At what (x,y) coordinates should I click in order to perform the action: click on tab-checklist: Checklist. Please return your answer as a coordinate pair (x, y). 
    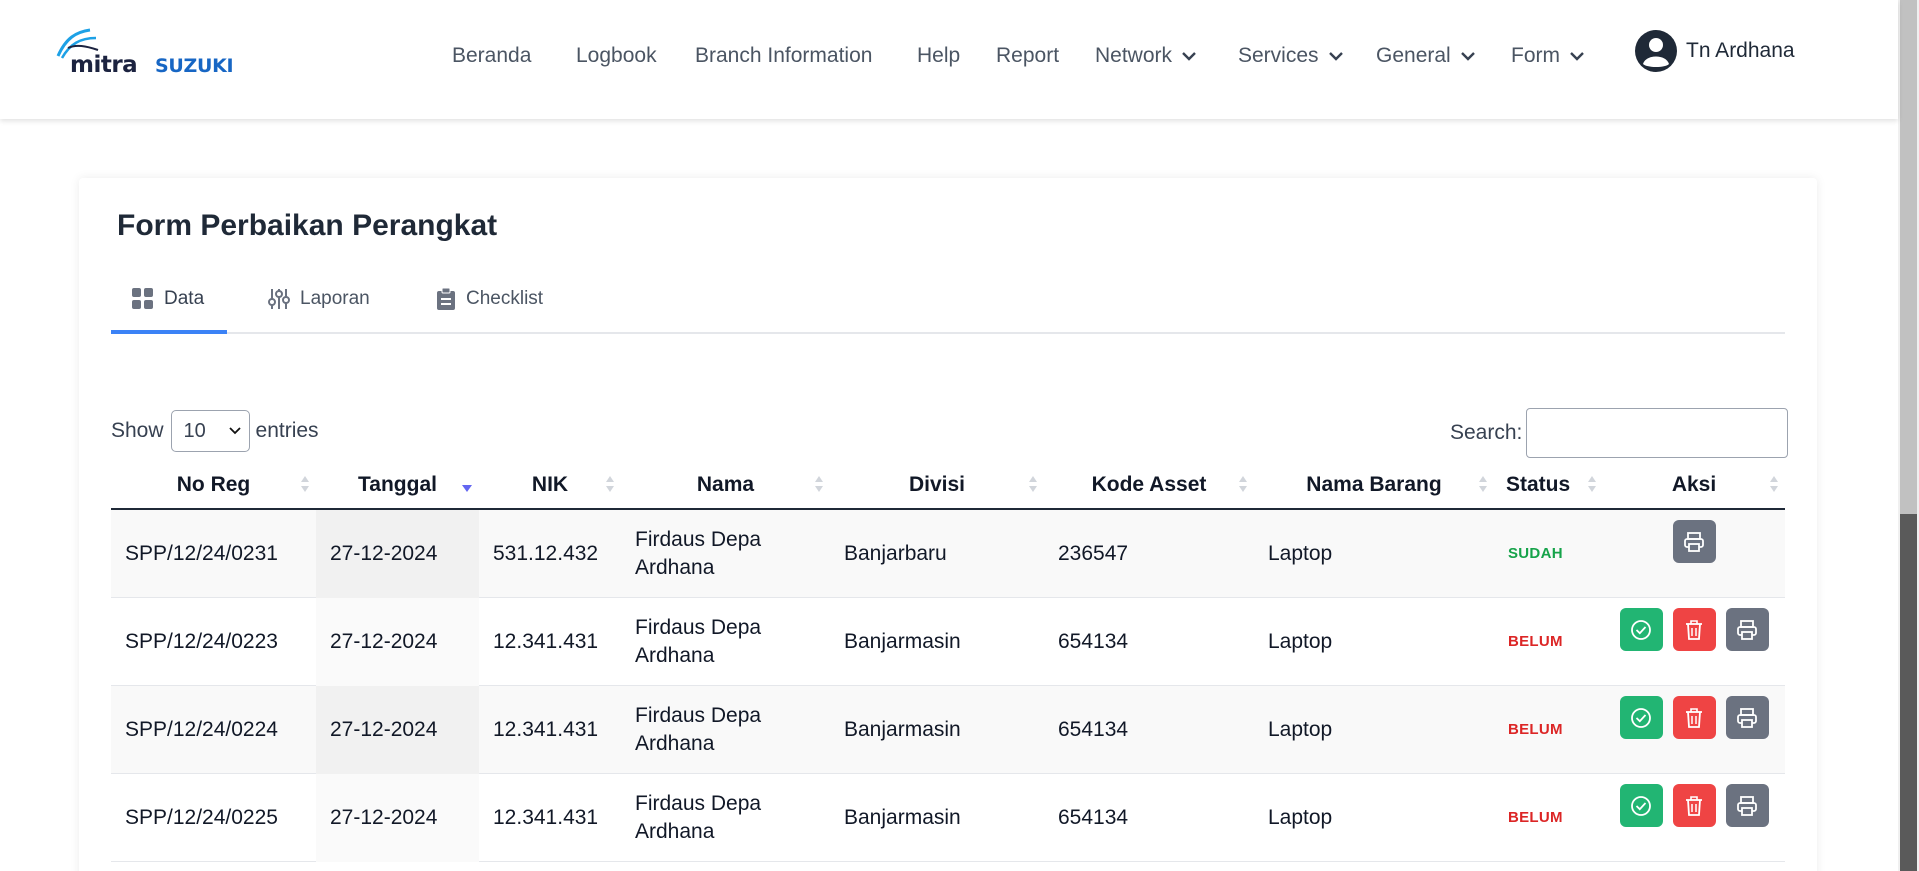
    Looking at the image, I should click on (489, 311).